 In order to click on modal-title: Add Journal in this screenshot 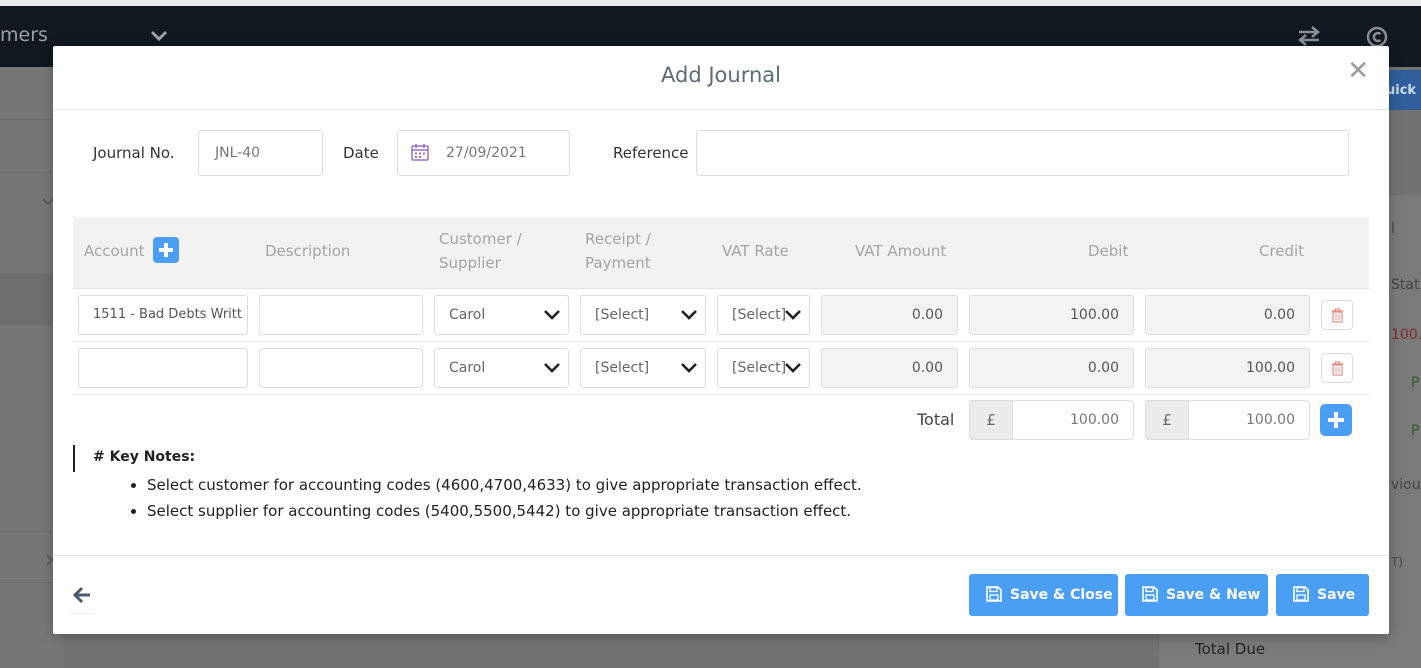, I will do `click(721, 75)`.